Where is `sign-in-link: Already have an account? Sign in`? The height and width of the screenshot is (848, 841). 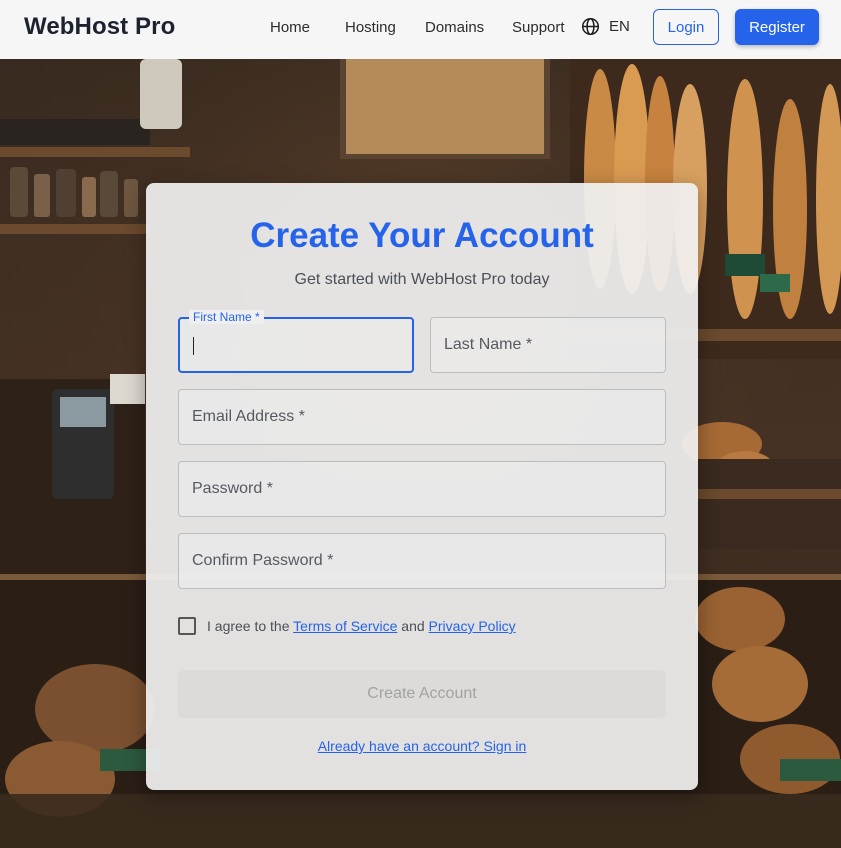
sign-in-link: Already have an account? Sign in is located at coordinates (422, 746).